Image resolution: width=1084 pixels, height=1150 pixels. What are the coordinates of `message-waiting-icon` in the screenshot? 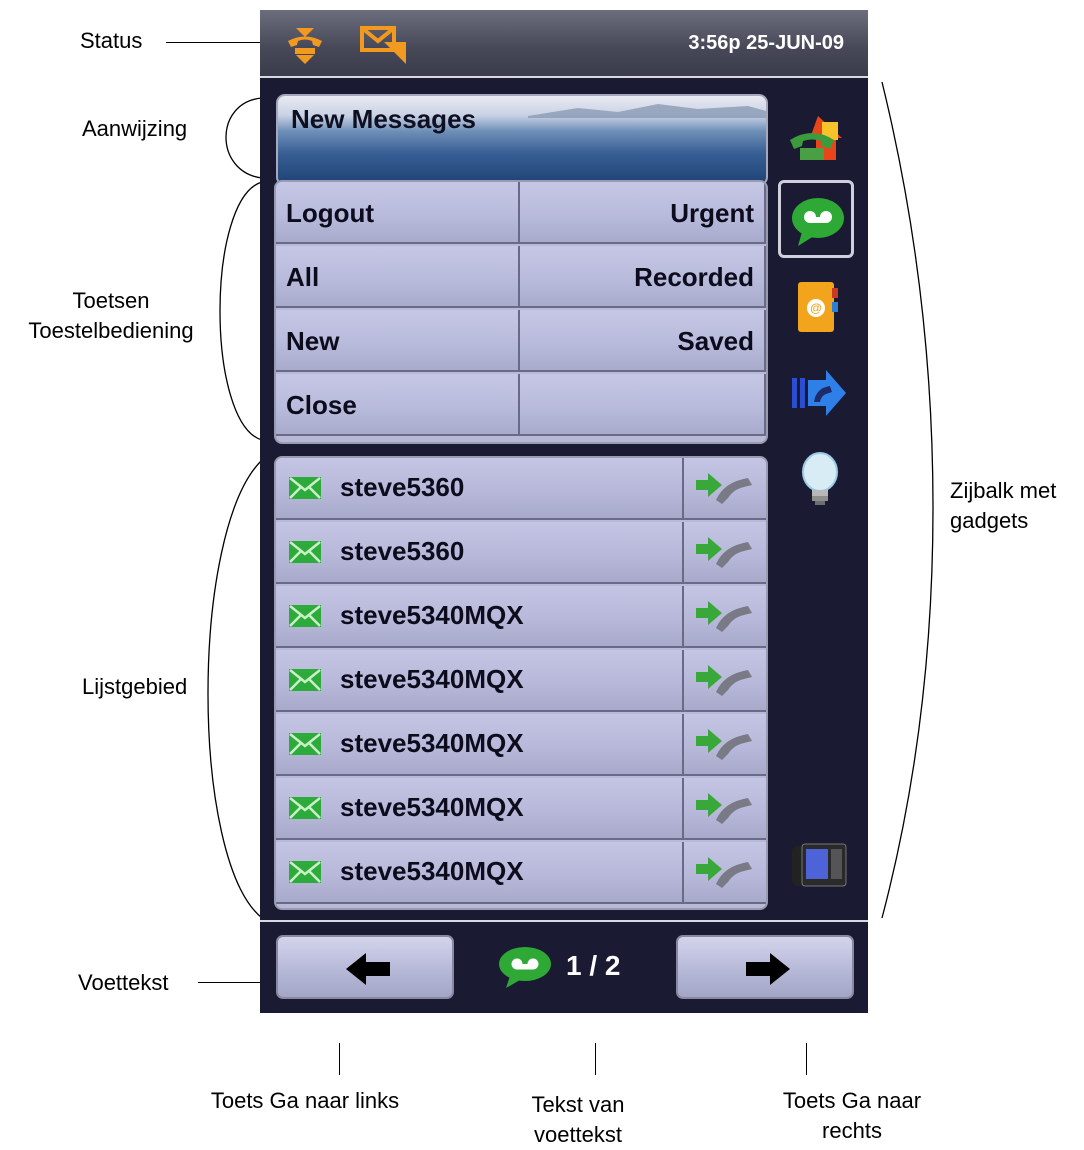 It's located at (386, 45).